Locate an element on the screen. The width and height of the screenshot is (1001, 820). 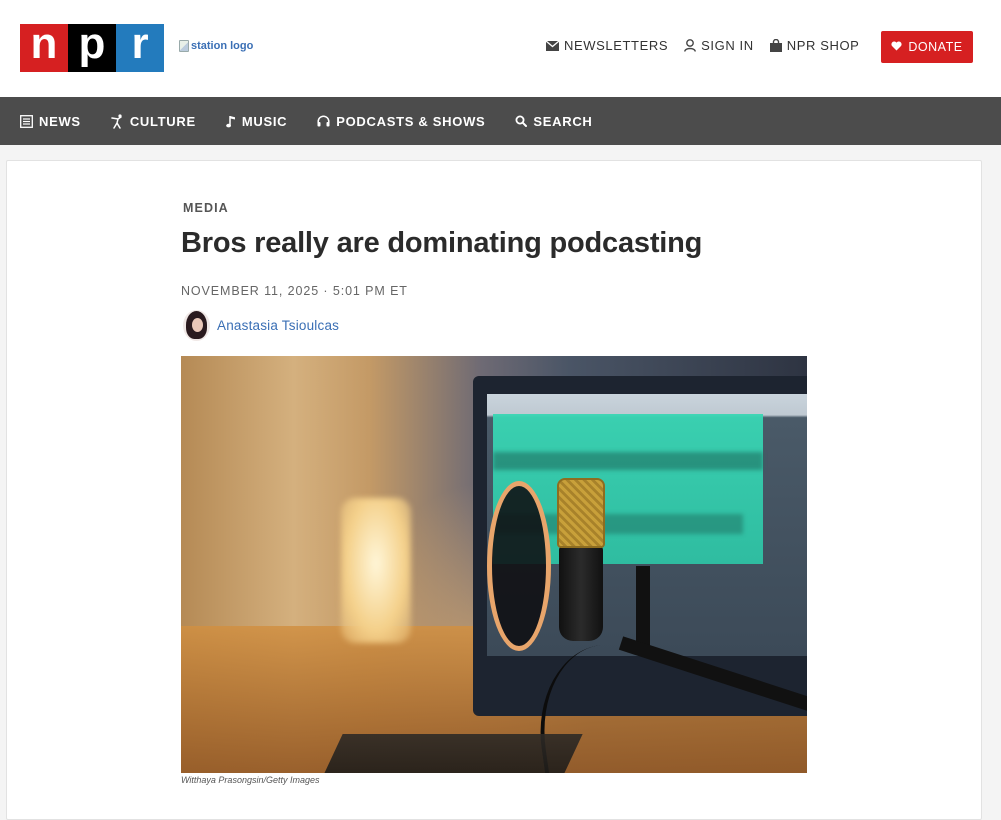
heart-icon is located at coordinates (896, 47).